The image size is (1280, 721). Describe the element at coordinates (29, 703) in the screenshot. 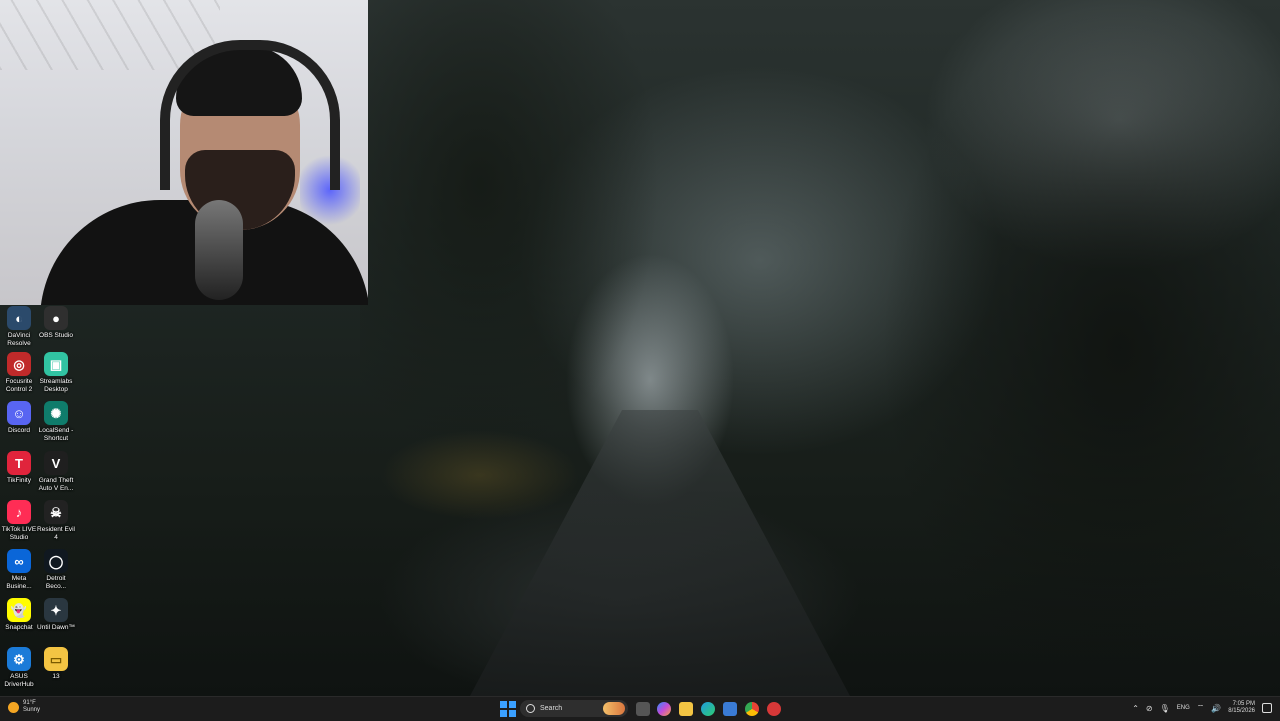

I see `weather-temp: 91°F` at that location.